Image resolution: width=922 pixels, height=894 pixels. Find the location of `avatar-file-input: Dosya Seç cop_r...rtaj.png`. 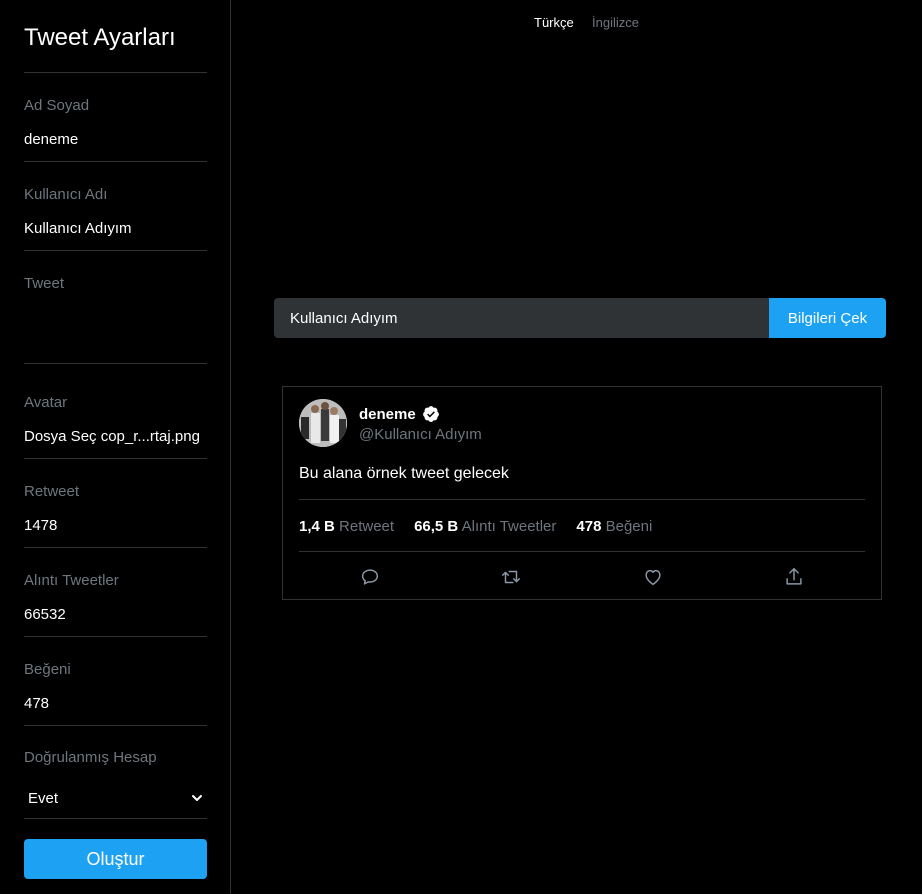

avatar-file-input: Dosya Seç cop_r...rtaj.png is located at coordinates (115, 436).